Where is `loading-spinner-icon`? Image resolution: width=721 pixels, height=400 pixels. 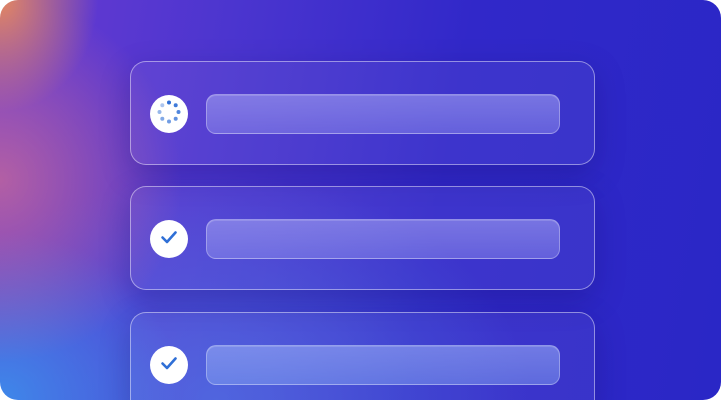 loading-spinner-icon is located at coordinates (169, 114).